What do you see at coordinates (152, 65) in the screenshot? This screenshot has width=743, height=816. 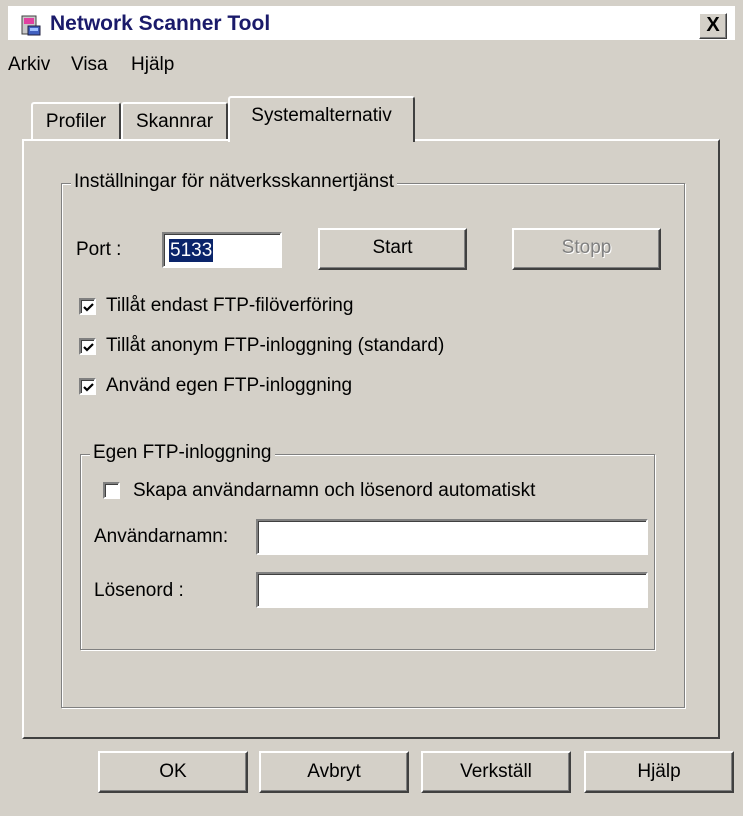 I see `menu-hjalp: Hjälp` at bounding box center [152, 65].